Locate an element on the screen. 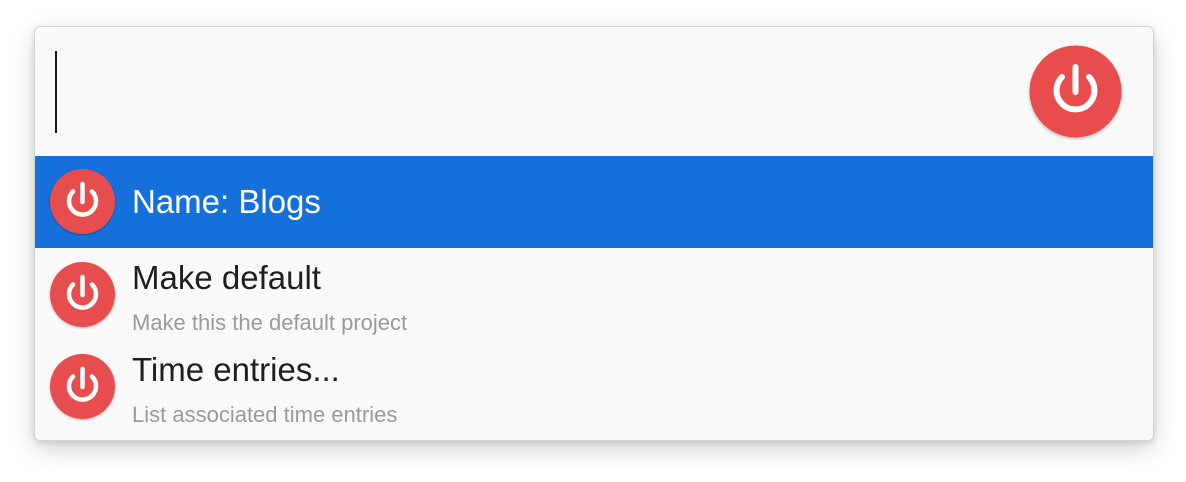 This screenshot has height=482, width=1186. result-title: Name: Blogs is located at coordinates (226, 201).